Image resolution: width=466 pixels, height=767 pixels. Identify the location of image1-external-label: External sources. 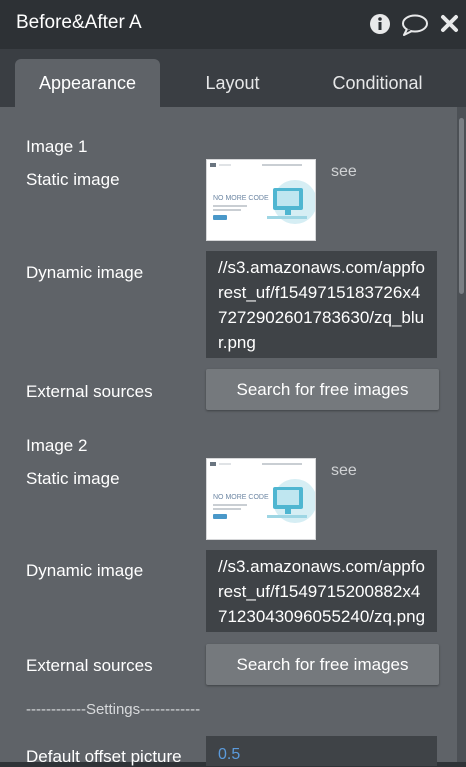
(89, 391).